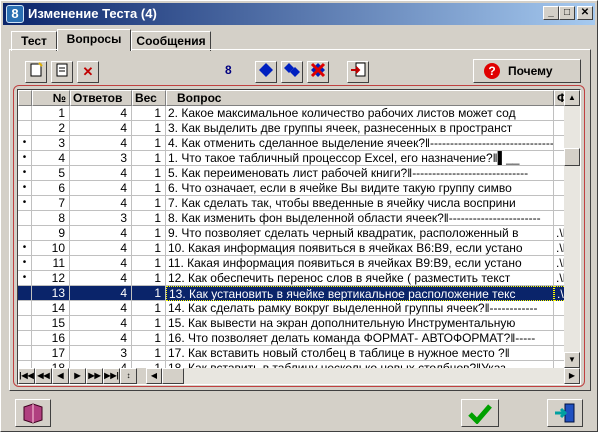 The height and width of the screenshot is (432, 598). I want to click on new-question-button, so click(36, 72).